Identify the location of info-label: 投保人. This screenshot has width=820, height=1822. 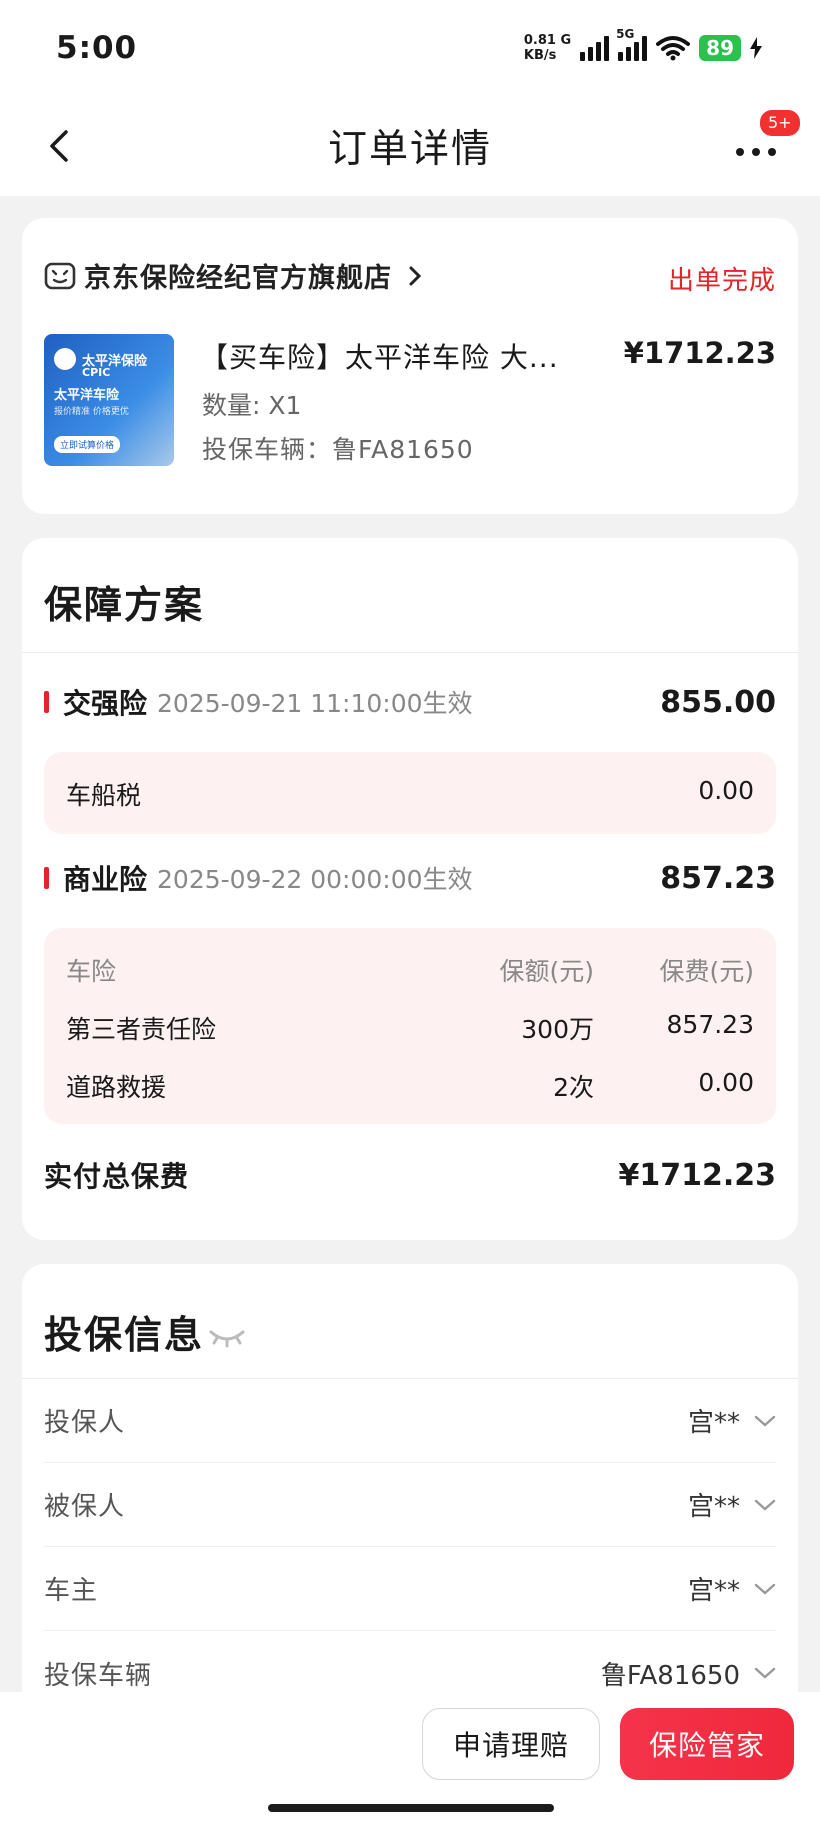
(85, 1423).